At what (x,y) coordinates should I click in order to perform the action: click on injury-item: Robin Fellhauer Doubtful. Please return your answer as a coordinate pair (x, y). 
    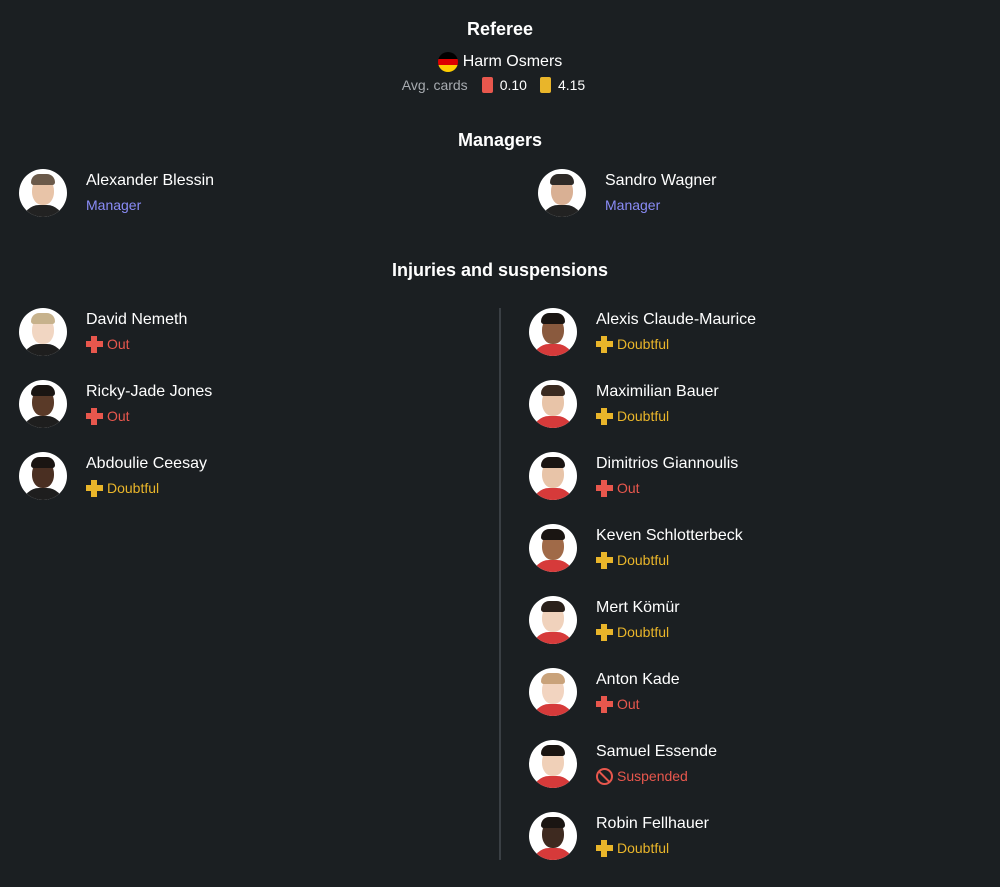
    Looking at the image, I should click on (619, 836).